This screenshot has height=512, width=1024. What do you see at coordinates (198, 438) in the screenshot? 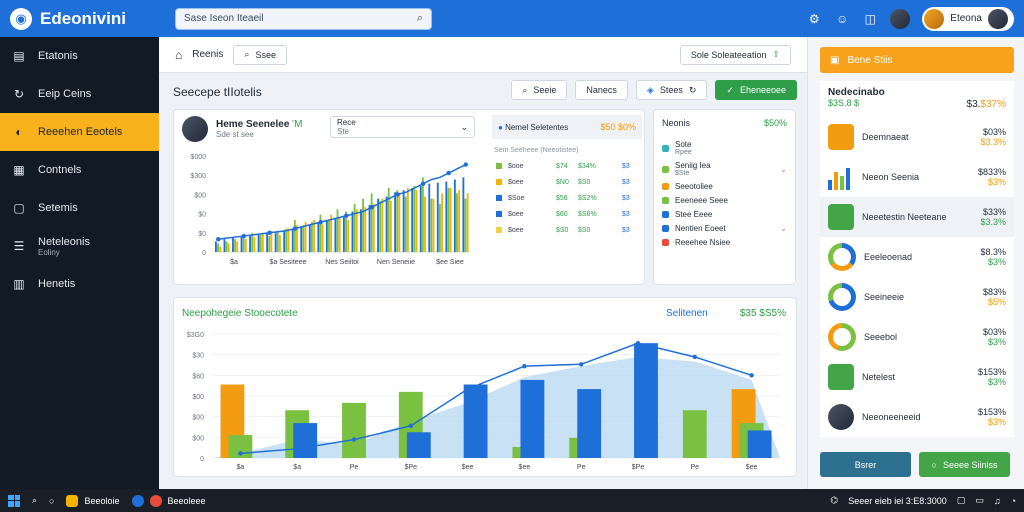
I see `y-tick-label: $00` at bounding box center [198, 438].